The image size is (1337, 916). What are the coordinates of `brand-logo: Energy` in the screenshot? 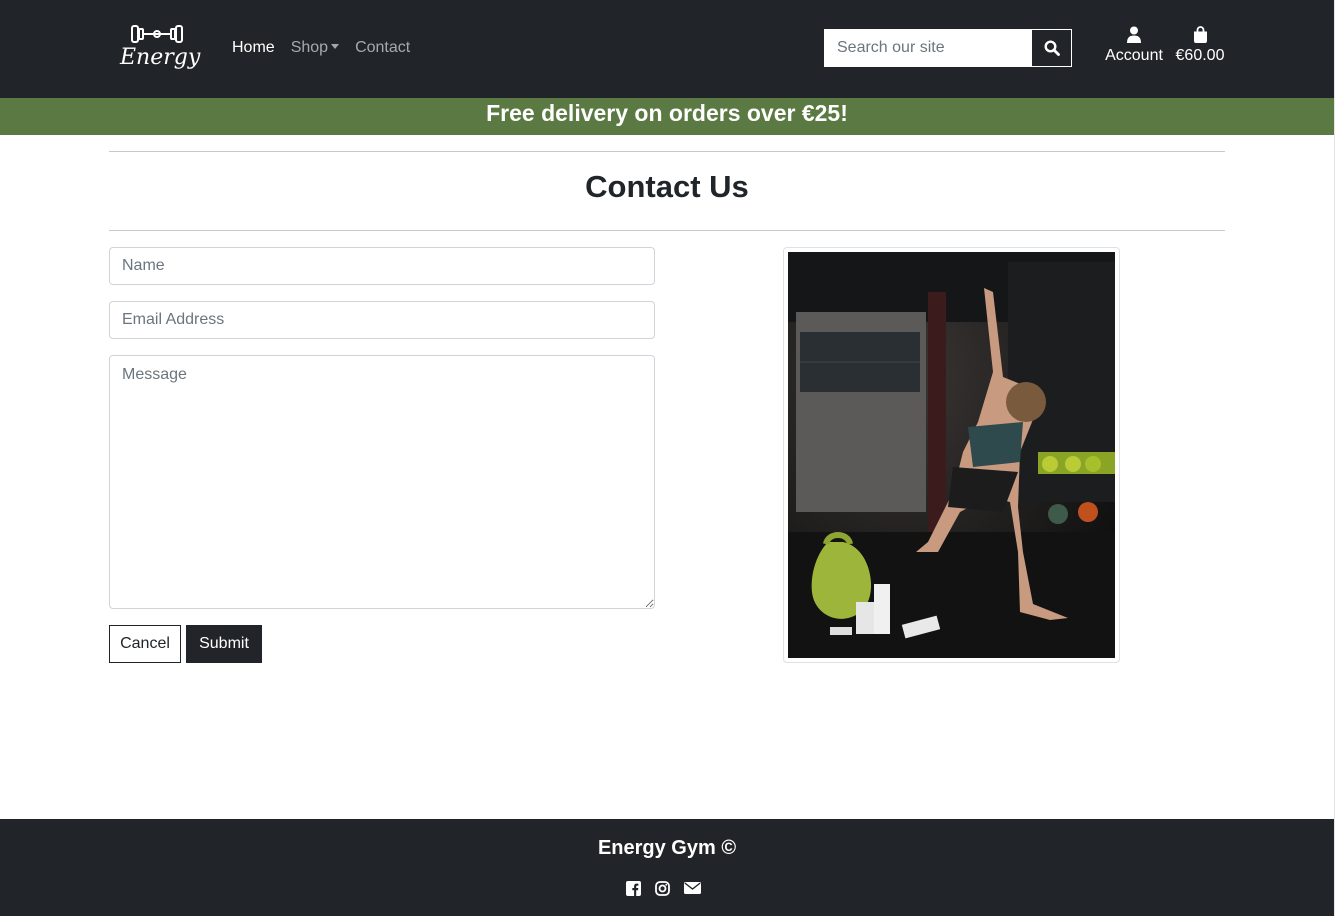 It's located at (160, 48).